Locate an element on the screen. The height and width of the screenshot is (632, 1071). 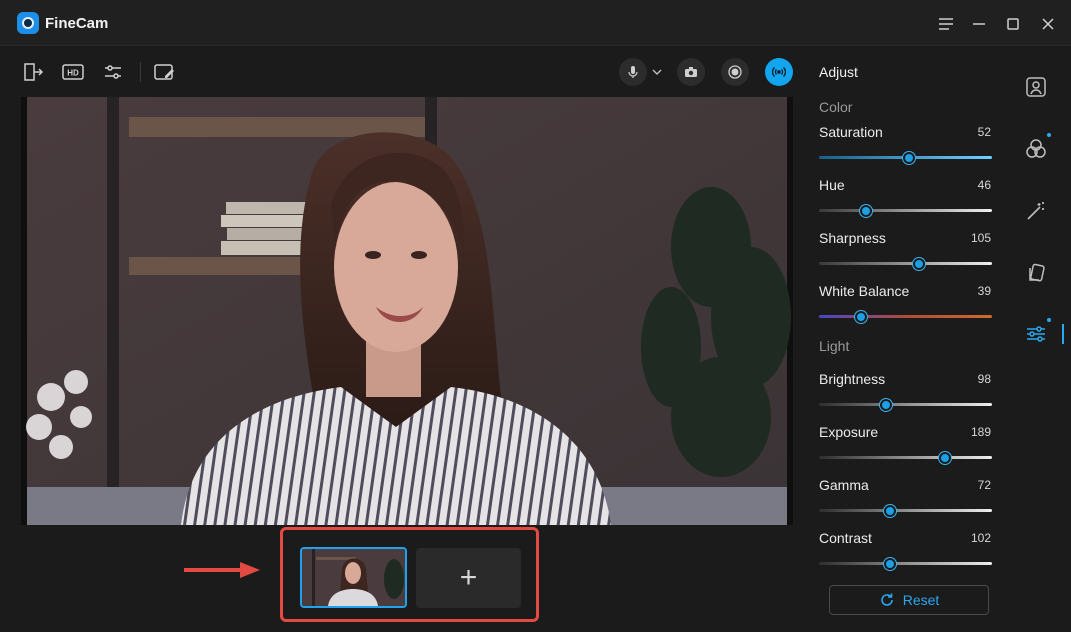
settings-sliders-icon is located at coordinates (113, 72).